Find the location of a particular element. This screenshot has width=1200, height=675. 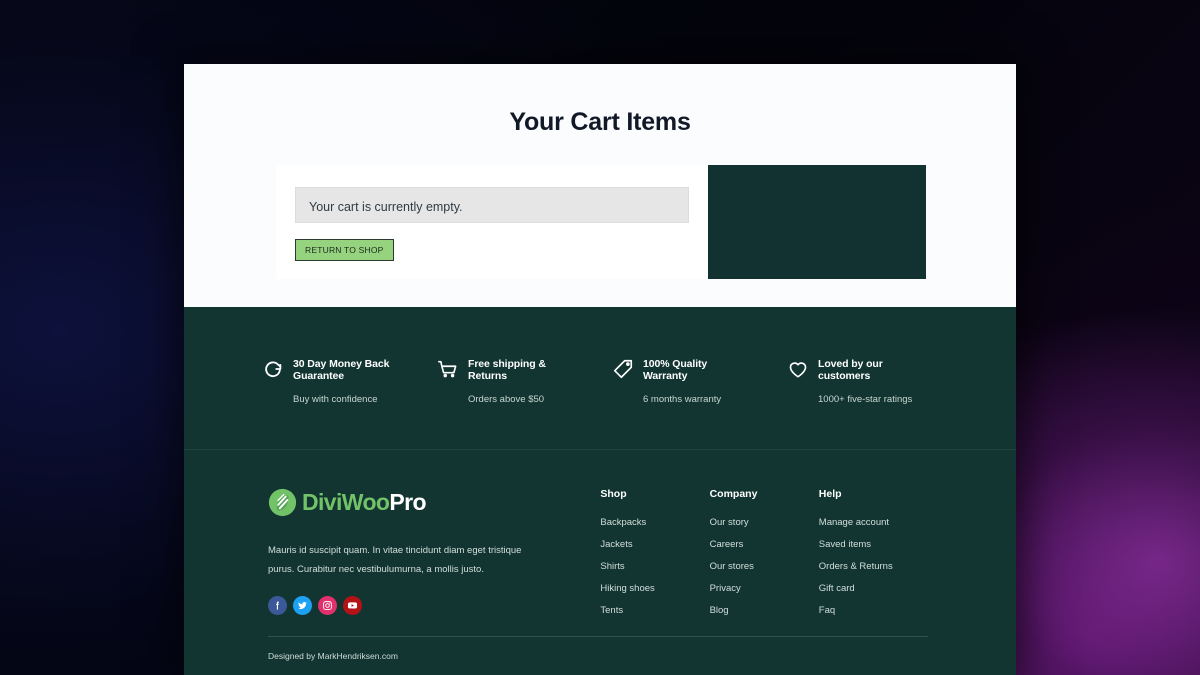

facebook-icon is located at coordinates (277, 606).